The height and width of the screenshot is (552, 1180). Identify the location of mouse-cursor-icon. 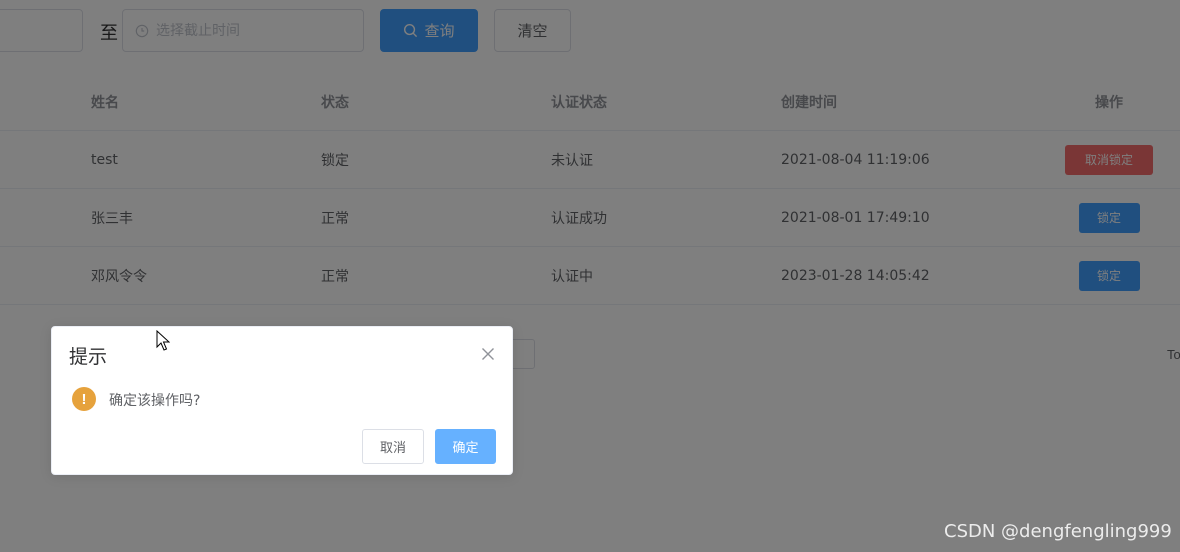
(163, 340).